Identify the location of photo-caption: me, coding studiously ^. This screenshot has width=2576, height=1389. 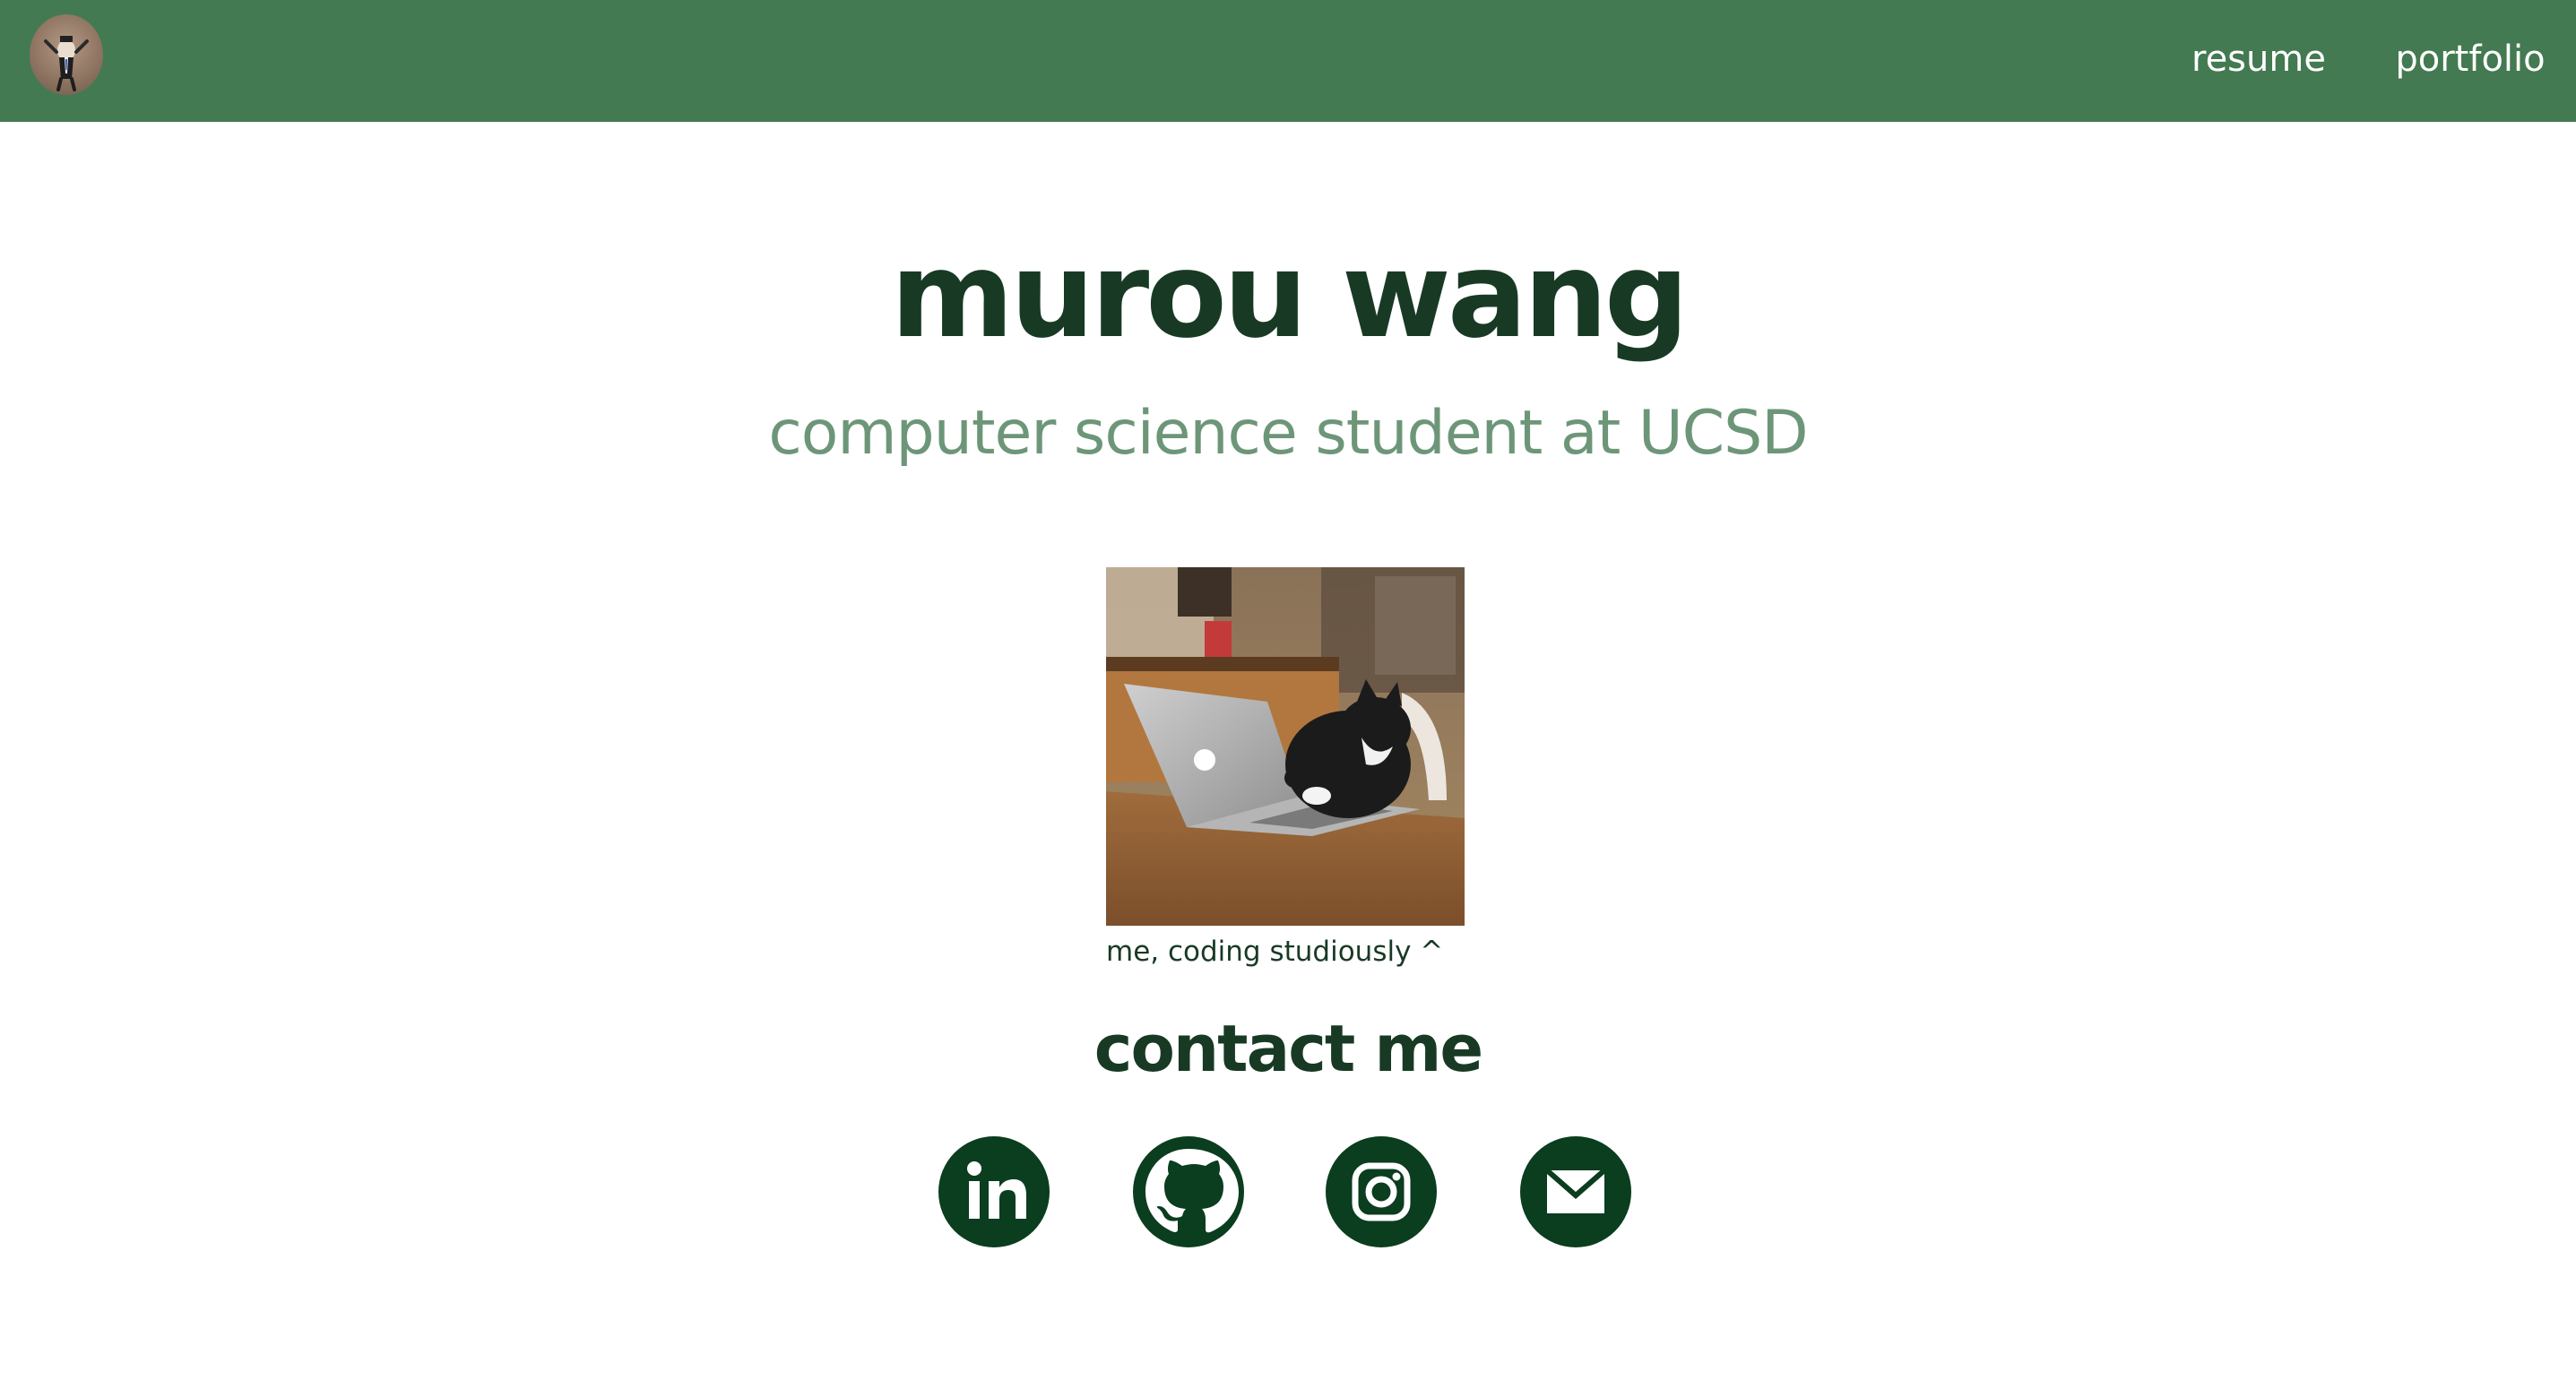
(1275, 952).